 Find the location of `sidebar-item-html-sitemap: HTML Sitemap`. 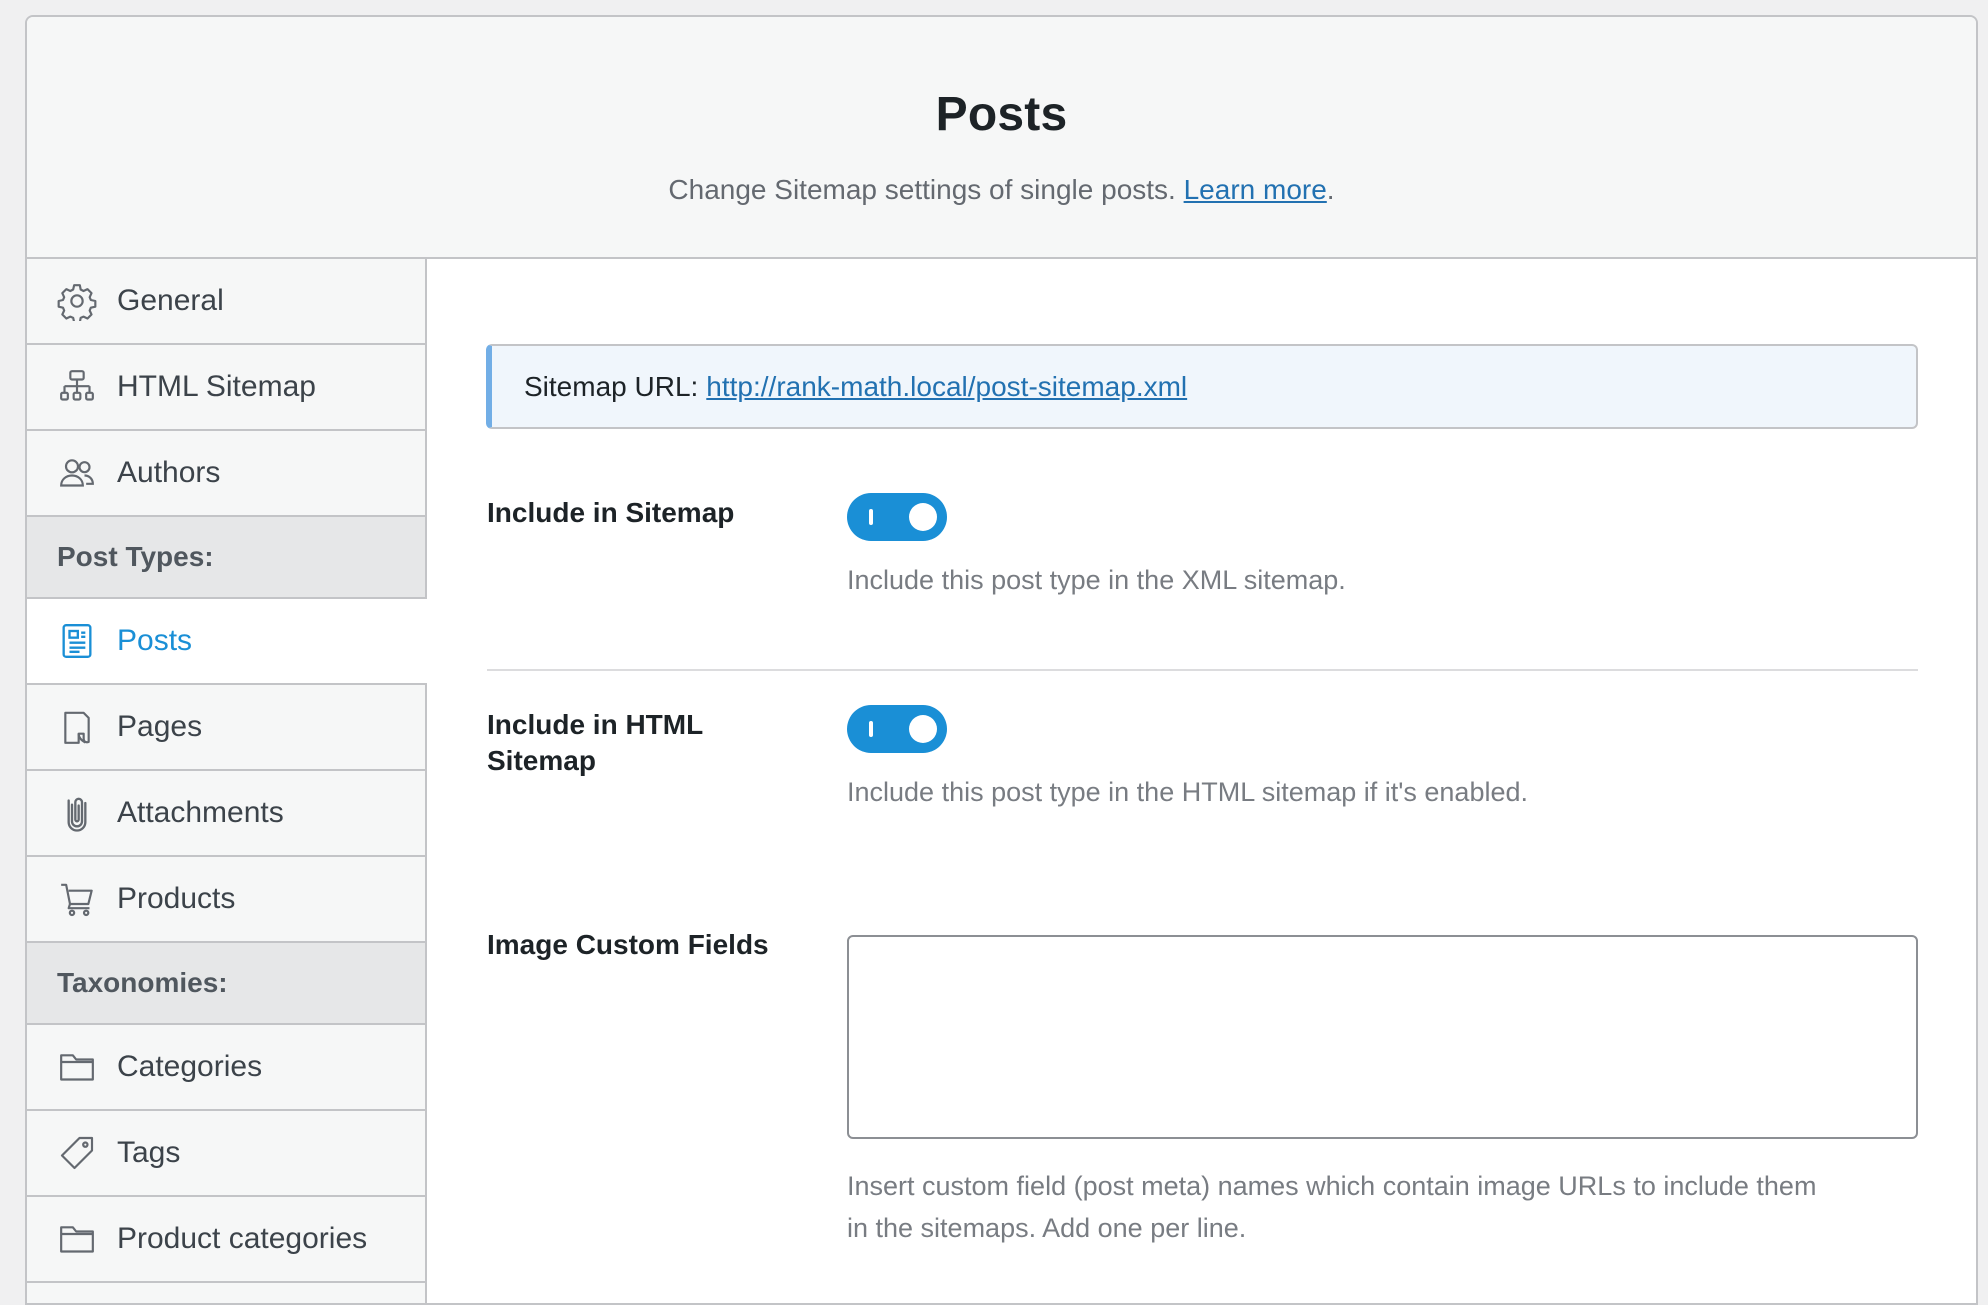

sidebar-item-html-sitemap: HTML Sitemap is located at coordinates (226, 388).